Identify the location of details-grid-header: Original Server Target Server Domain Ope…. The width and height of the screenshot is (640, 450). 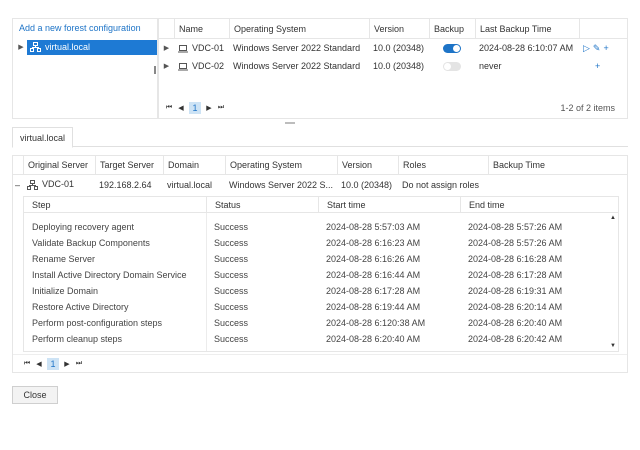
(320, 165).